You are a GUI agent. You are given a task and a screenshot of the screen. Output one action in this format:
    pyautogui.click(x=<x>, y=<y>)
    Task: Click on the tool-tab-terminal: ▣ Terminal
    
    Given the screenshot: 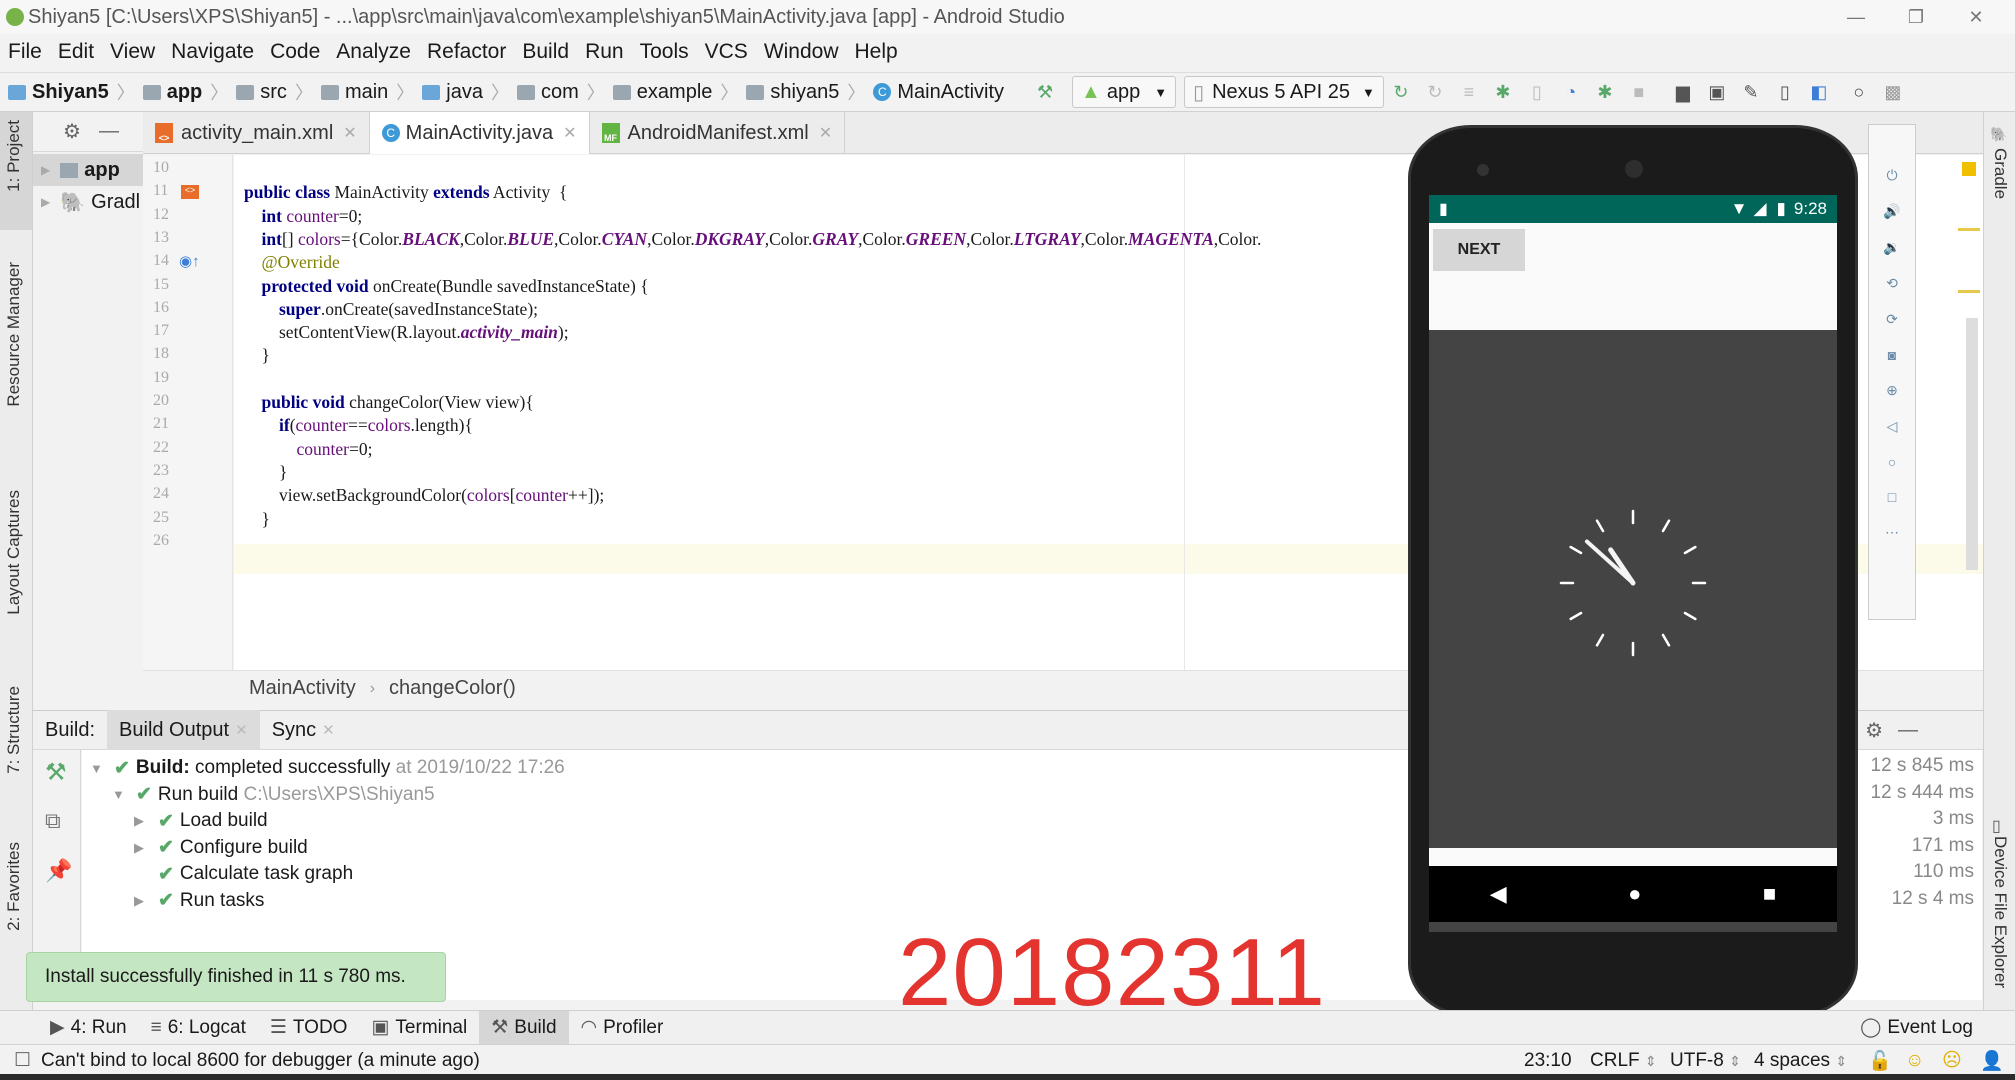 What is the action you would take?
    pyautogui.click(x=419, y=1028)
    